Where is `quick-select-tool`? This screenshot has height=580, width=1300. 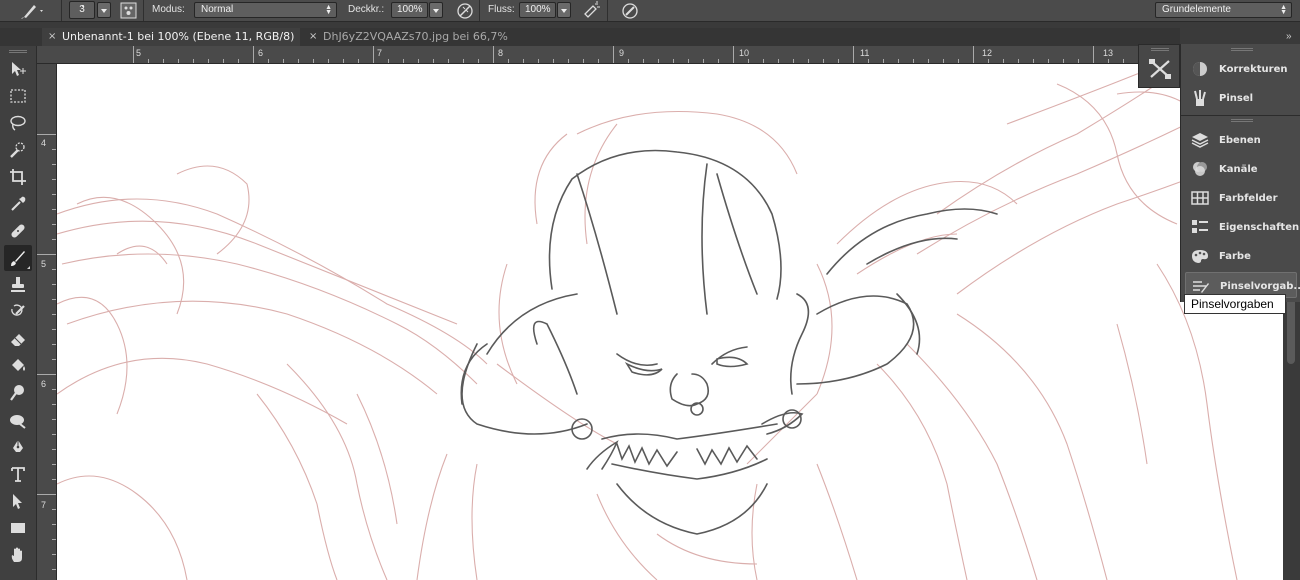
quick-select-tool is located at coordinates (18, 150).